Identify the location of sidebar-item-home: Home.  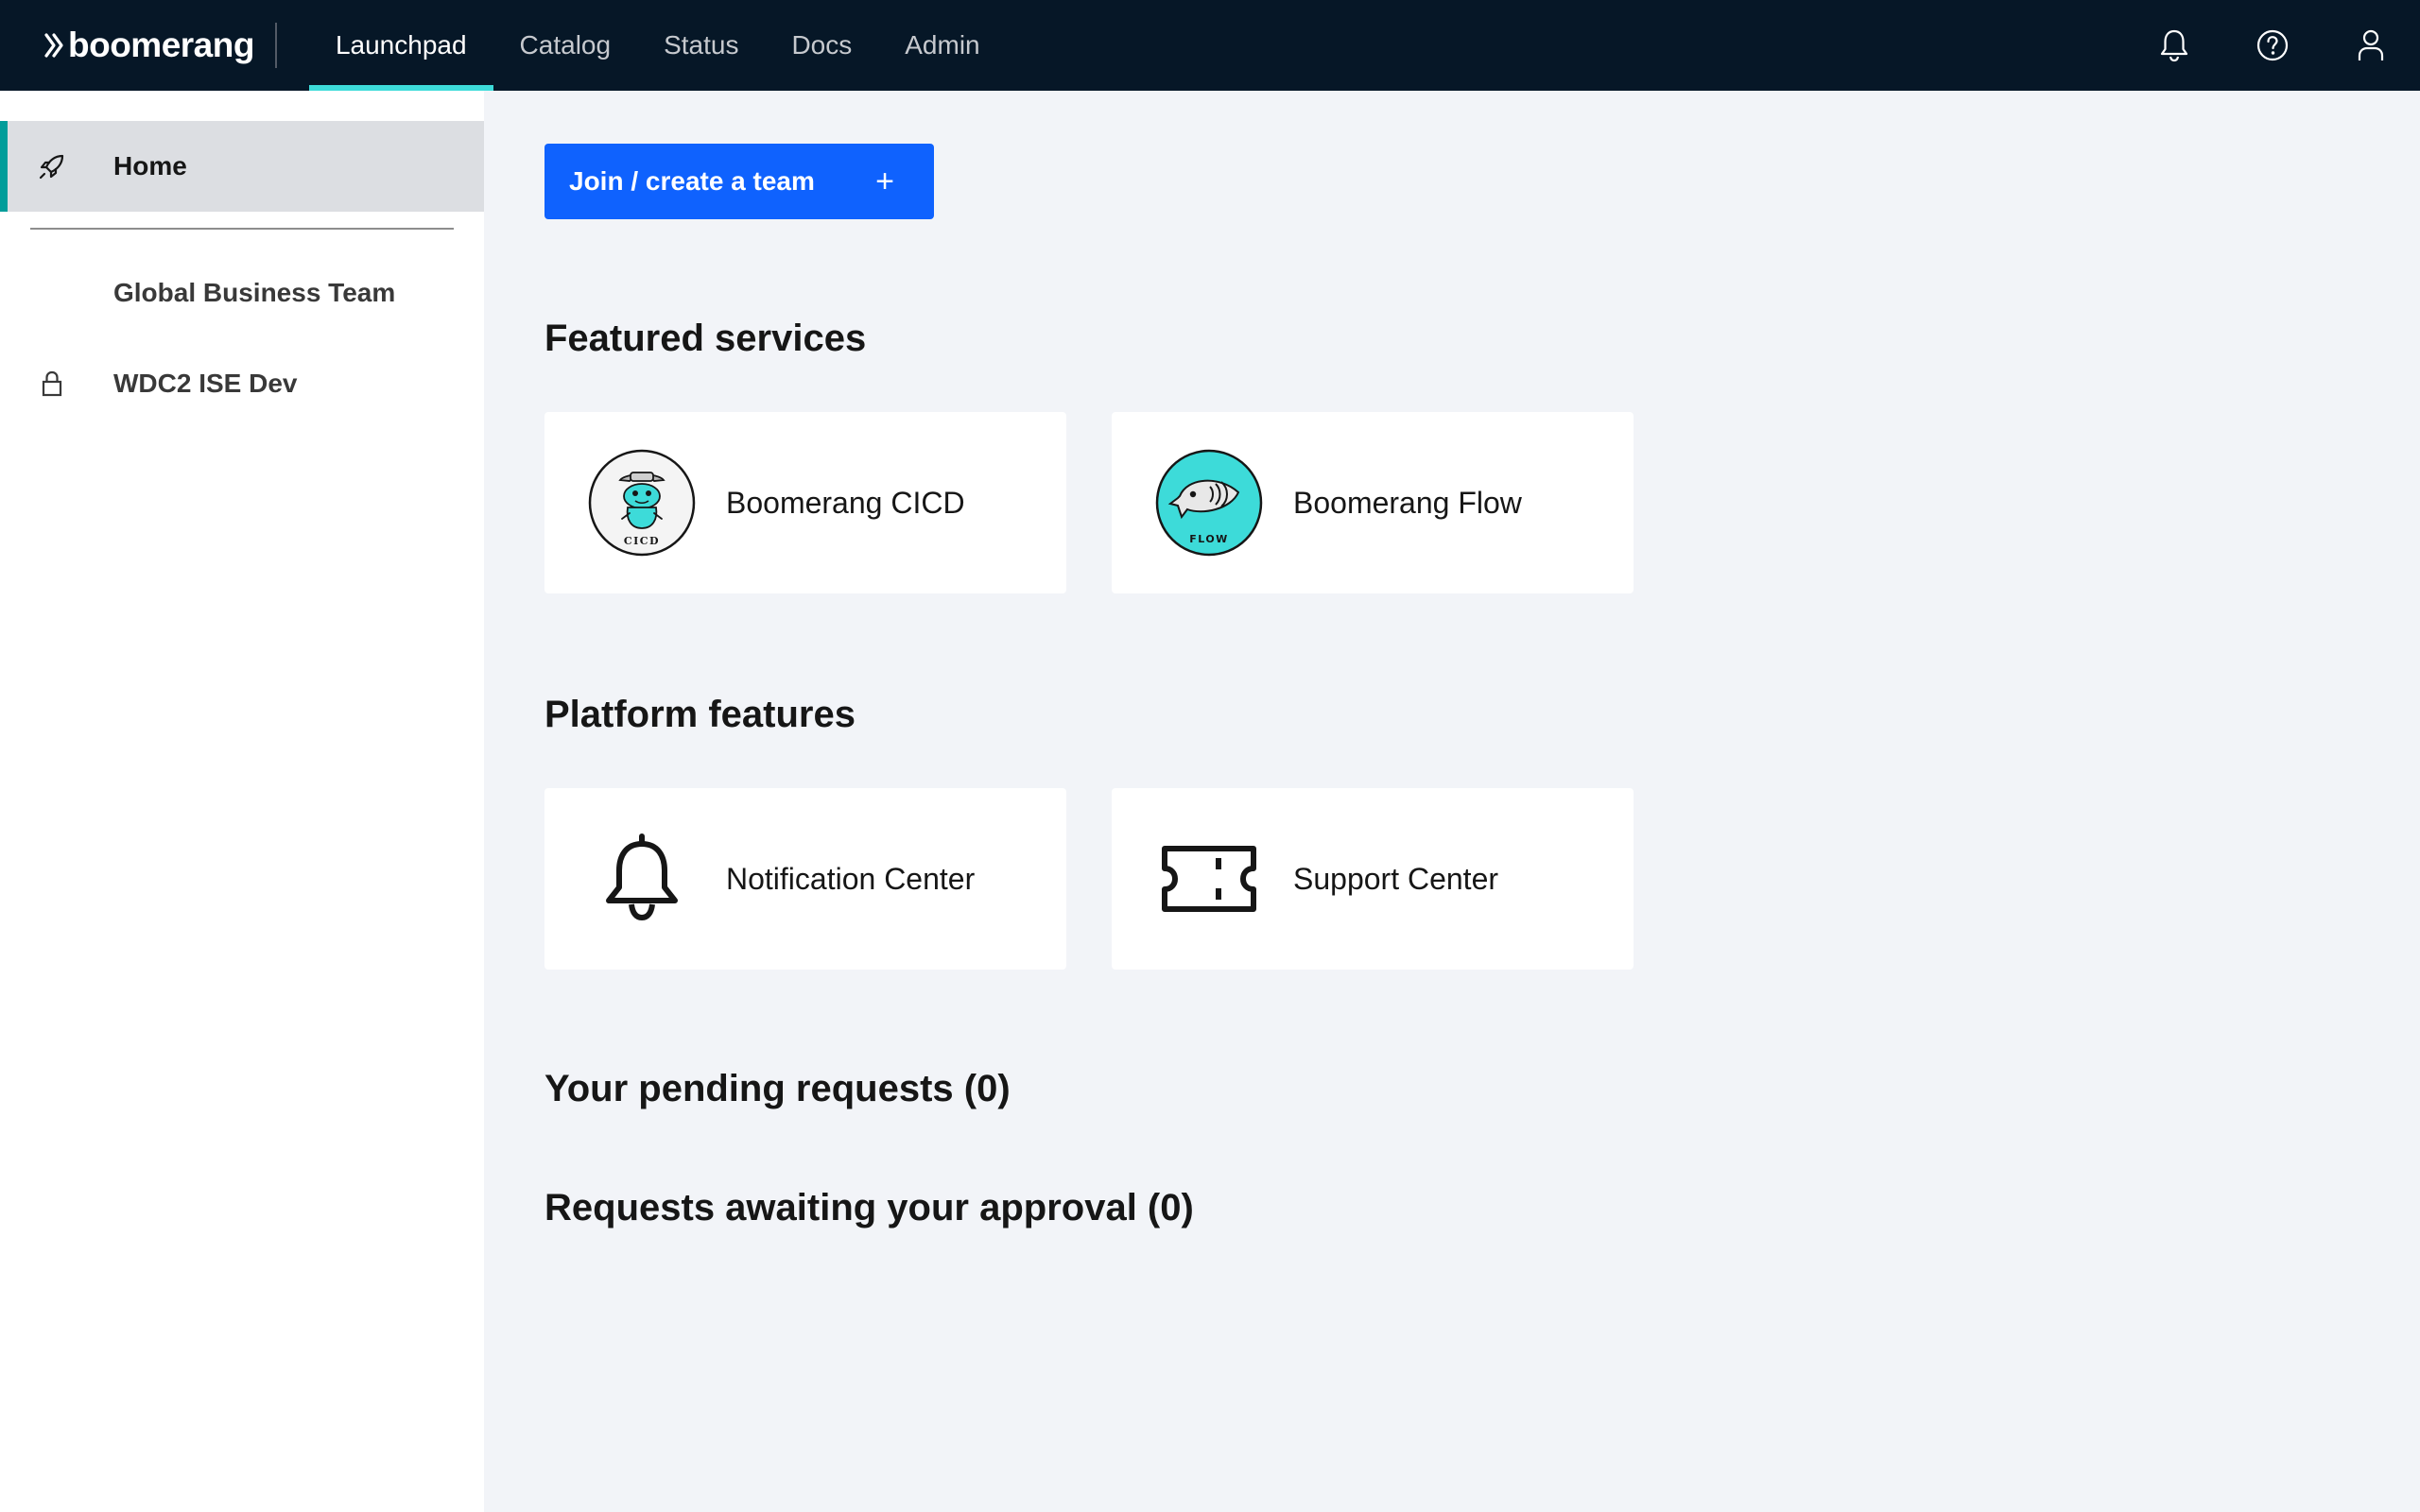
(242, 166).